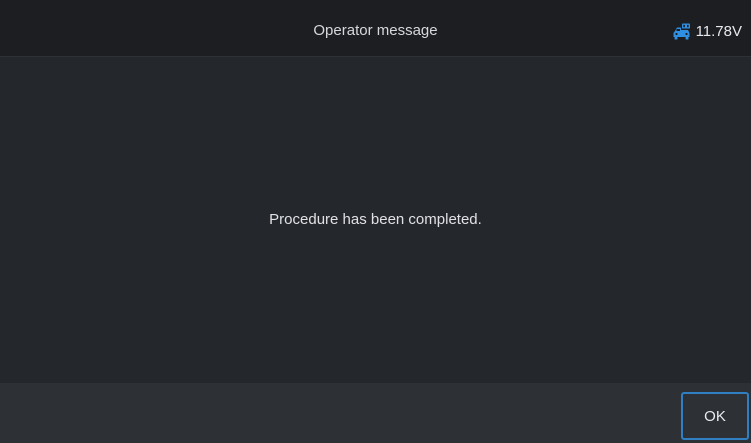 Image resolution: width=751 pixels, height=443 pixels. I want to click on battery-voltage-indicator: 11.78V, so click(707, 28).